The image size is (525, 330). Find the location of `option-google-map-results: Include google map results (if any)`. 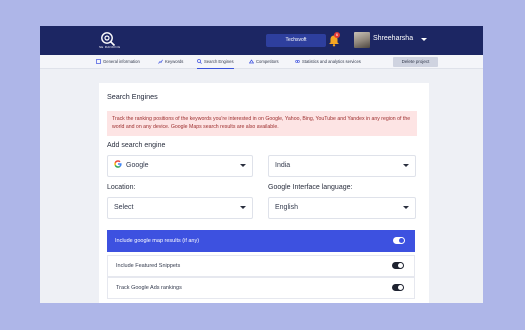

option-google-map-results: Include google map results (if any) is located at coordinates (261, 241).